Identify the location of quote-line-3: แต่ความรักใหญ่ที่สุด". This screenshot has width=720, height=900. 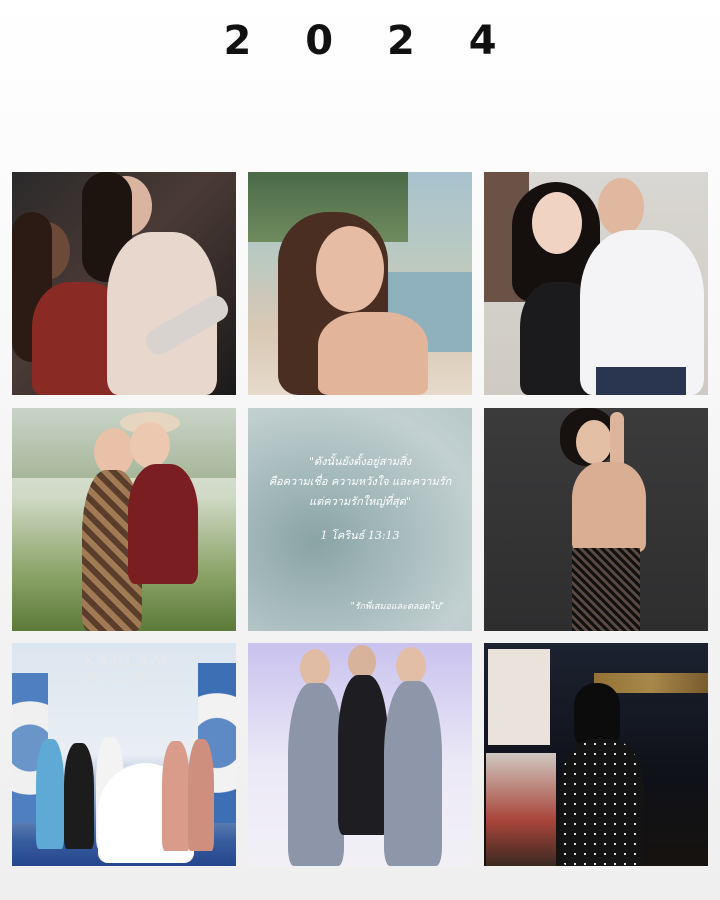
(360, 501).